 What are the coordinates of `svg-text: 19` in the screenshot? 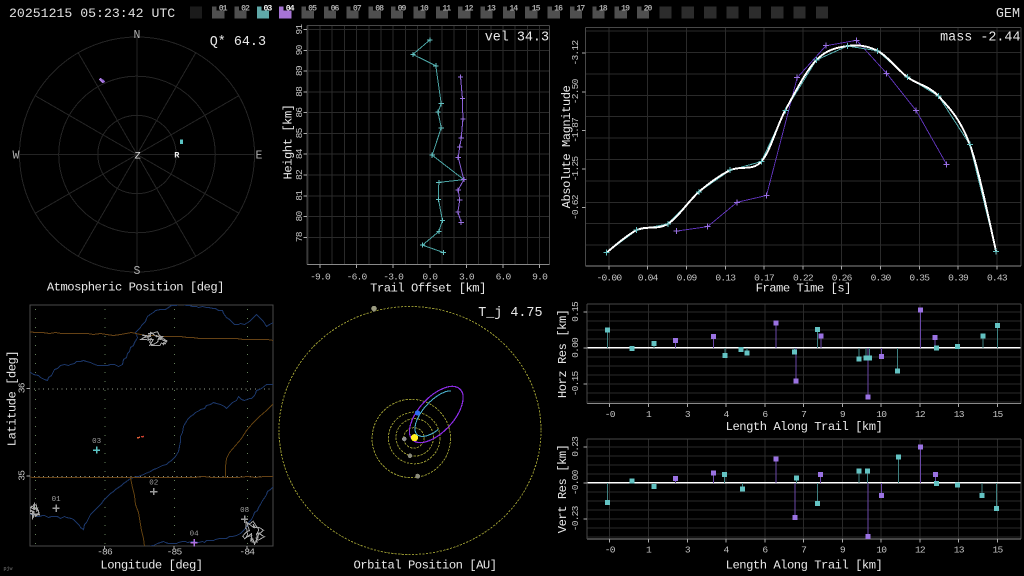 It's located at (625, 8).